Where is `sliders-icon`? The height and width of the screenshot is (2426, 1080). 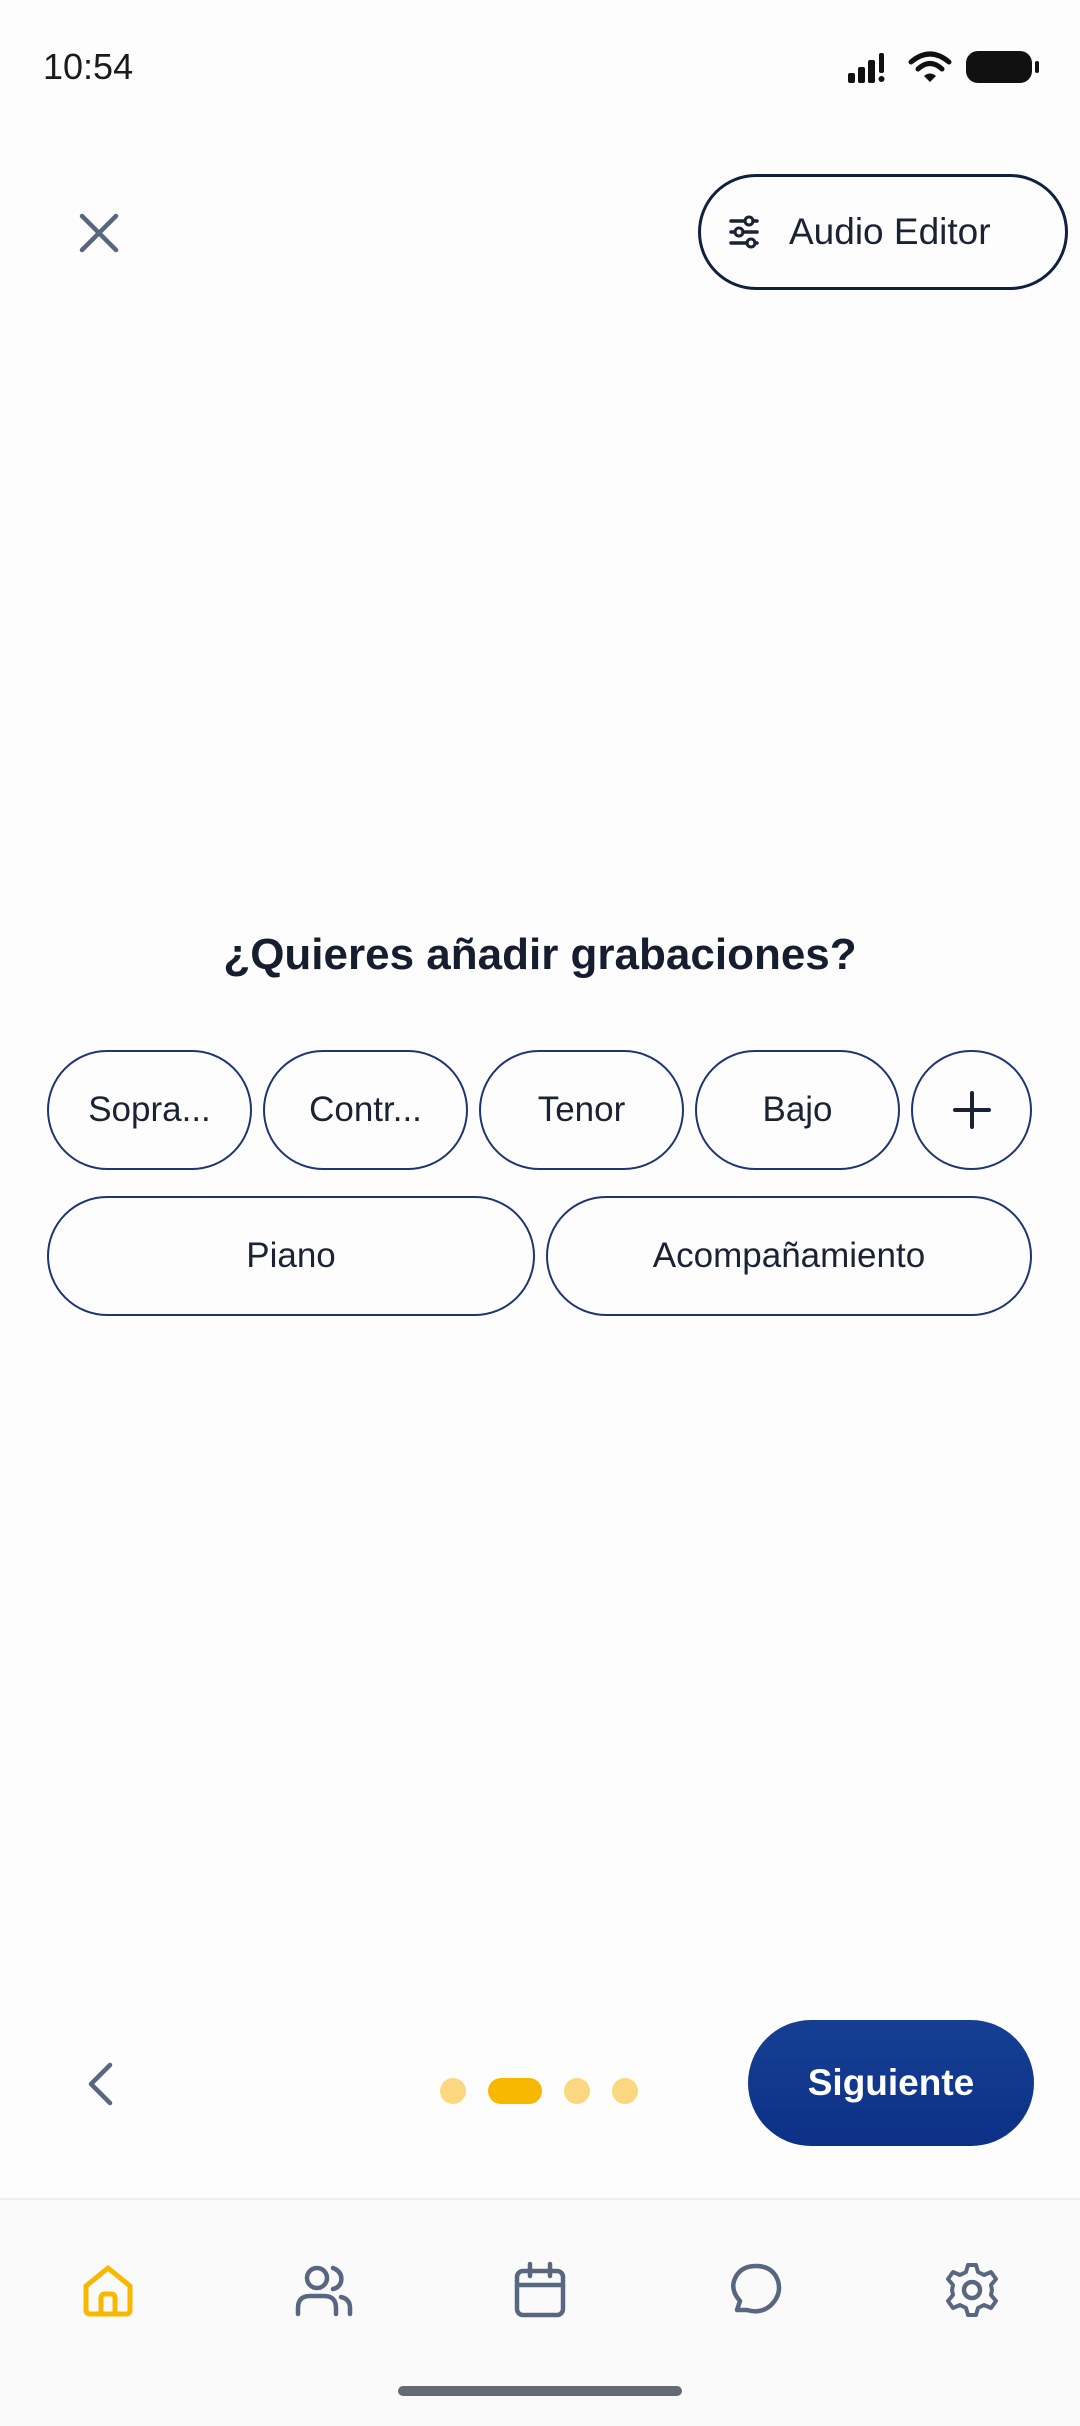
sliders-icon is located at coordinates (744, 232).